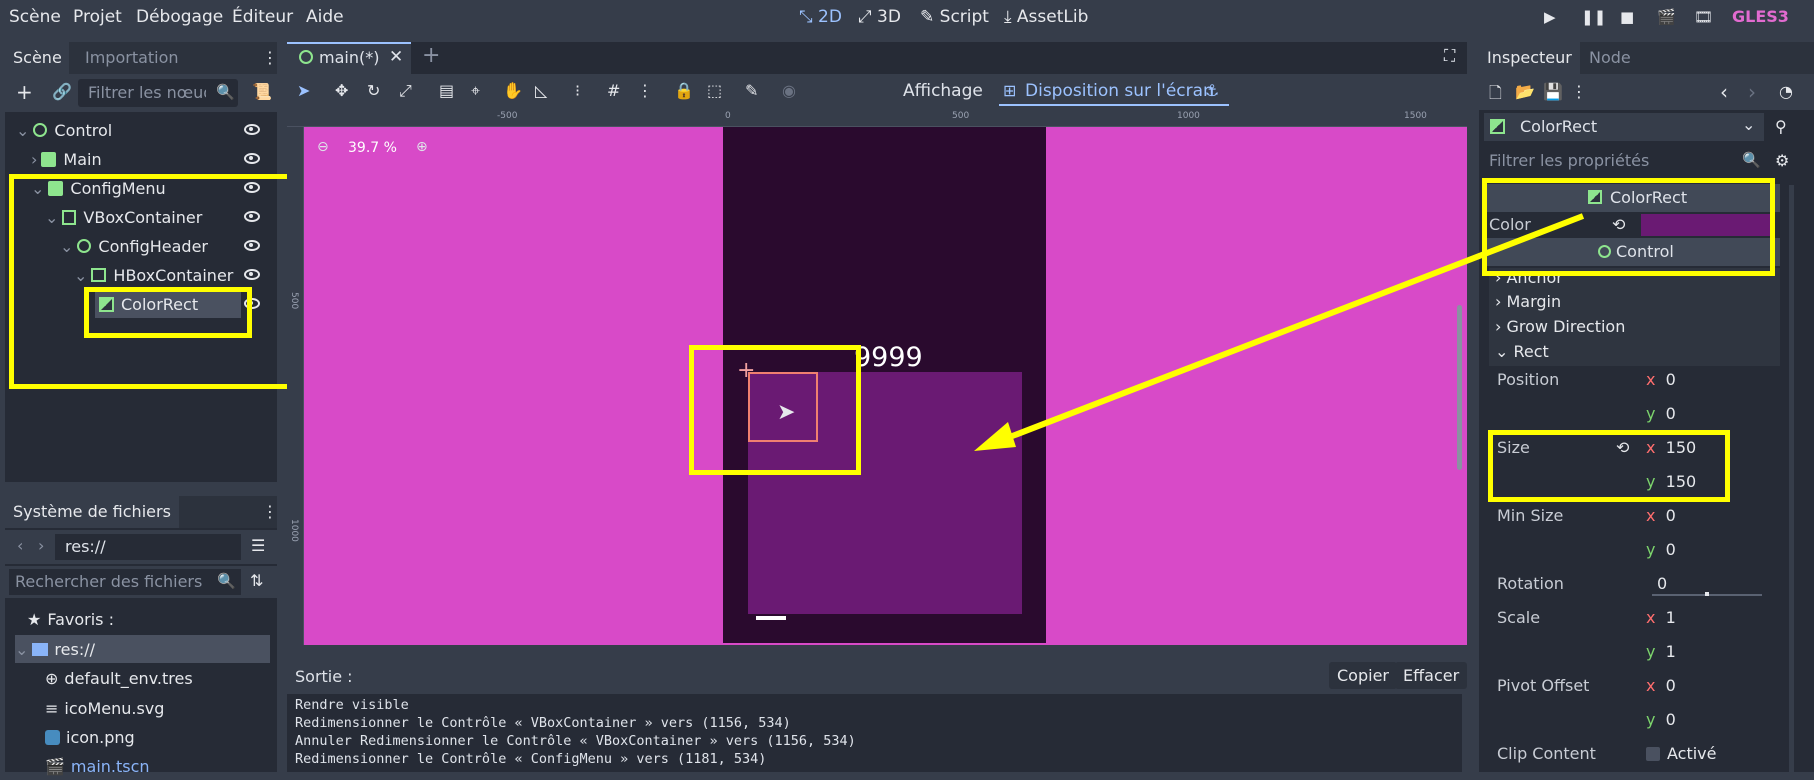  What do you see at coordinates (1292, 328) in the screenshot?
I see `annotation-arrow-line` at bounding box center [1292, 328].